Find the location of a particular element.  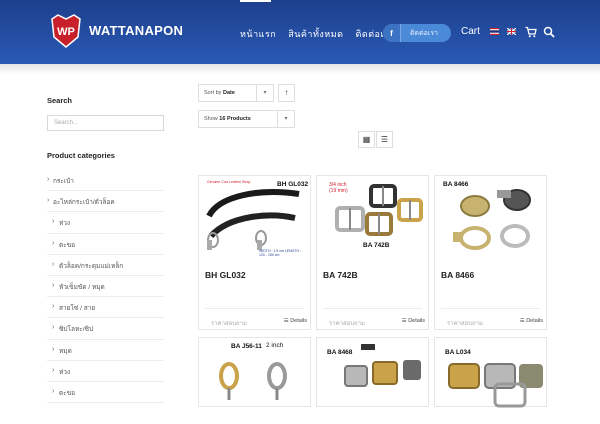

product-card: BA J56-11 2 inch is located at coordinates (254, 372).